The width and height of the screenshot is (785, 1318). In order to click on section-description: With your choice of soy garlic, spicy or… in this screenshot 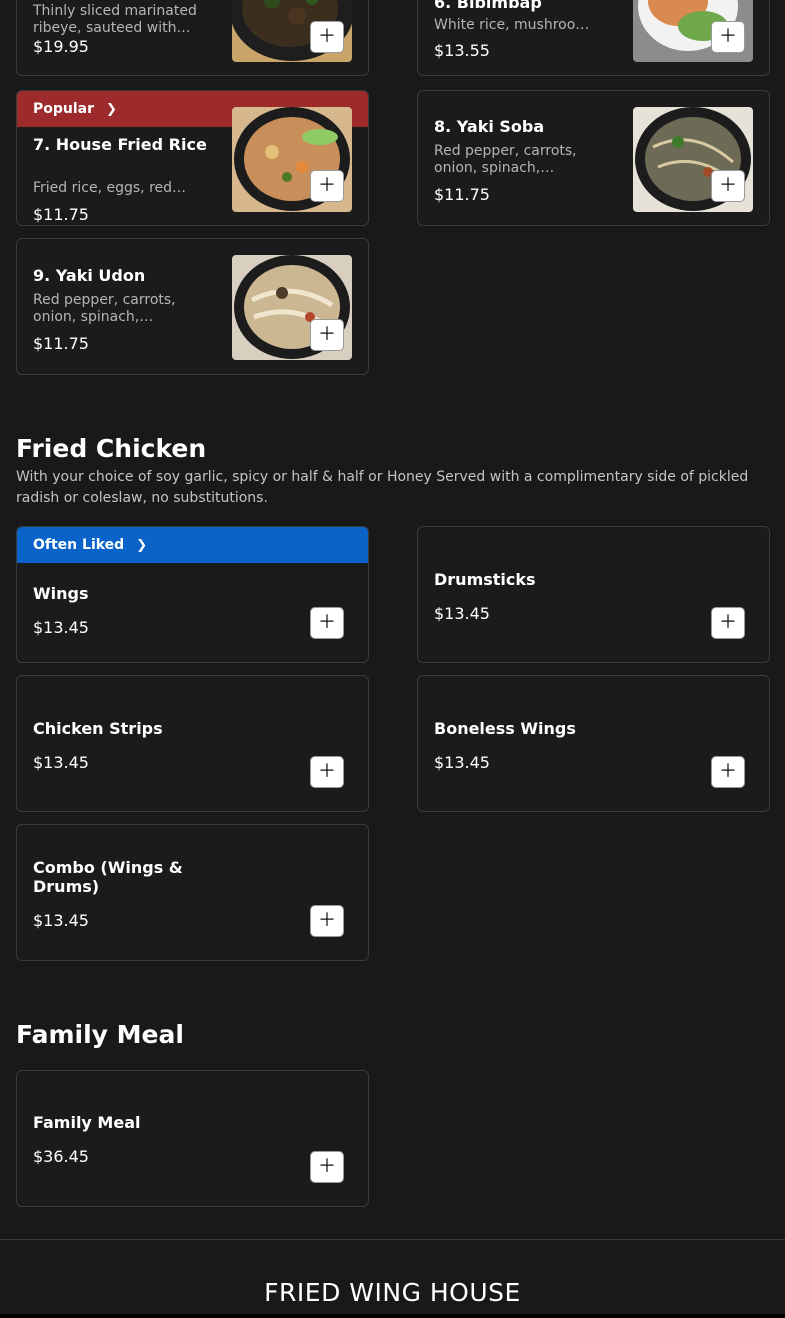, I will do `click(382, 487)`.